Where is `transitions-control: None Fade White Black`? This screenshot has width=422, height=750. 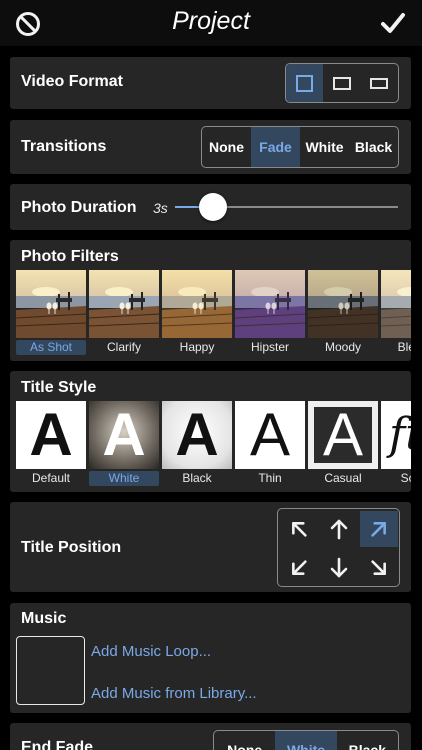 transitions-control: None Fade White Black is located at coordinates (300, 147).